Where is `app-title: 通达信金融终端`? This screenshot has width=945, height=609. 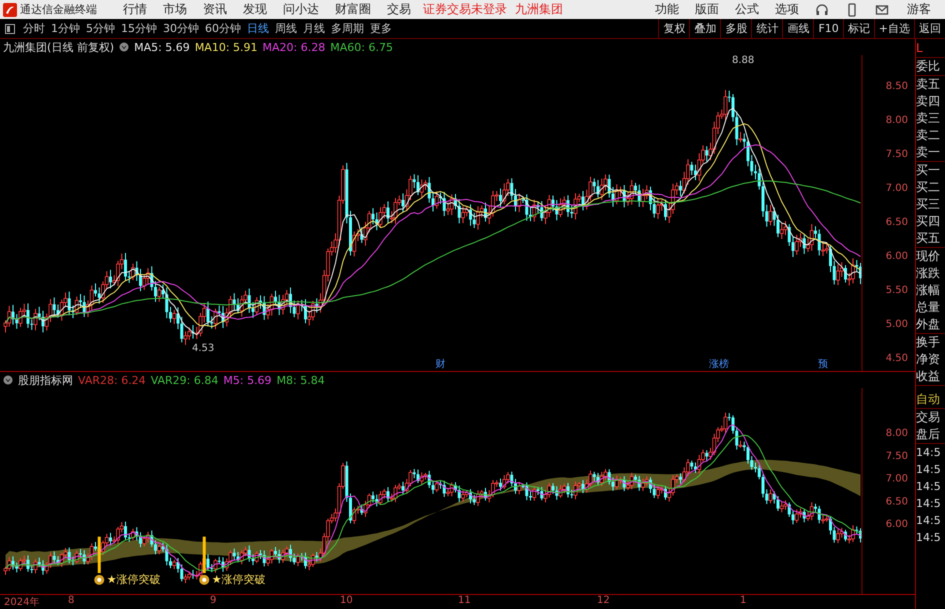 app-title: 通达信金融终端 is located at coordinates (58, 9).